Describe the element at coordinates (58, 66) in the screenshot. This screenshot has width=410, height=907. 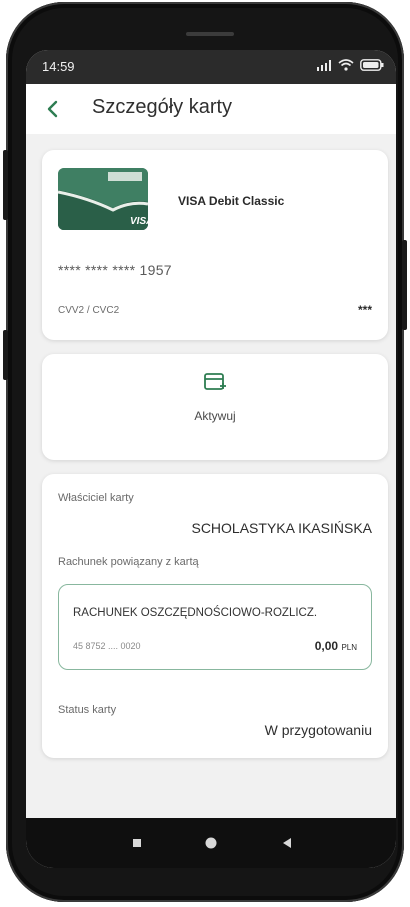
I see `status-time: 14:59` at that location.